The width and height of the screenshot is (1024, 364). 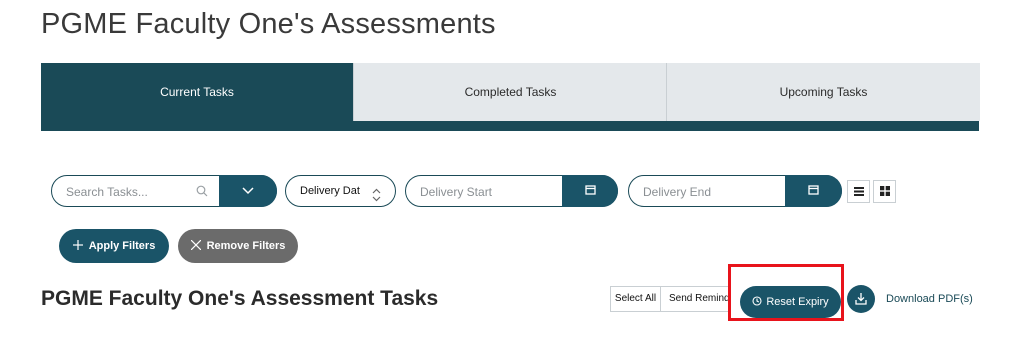 I want to click on search-icon, so click(x=202, y=193).